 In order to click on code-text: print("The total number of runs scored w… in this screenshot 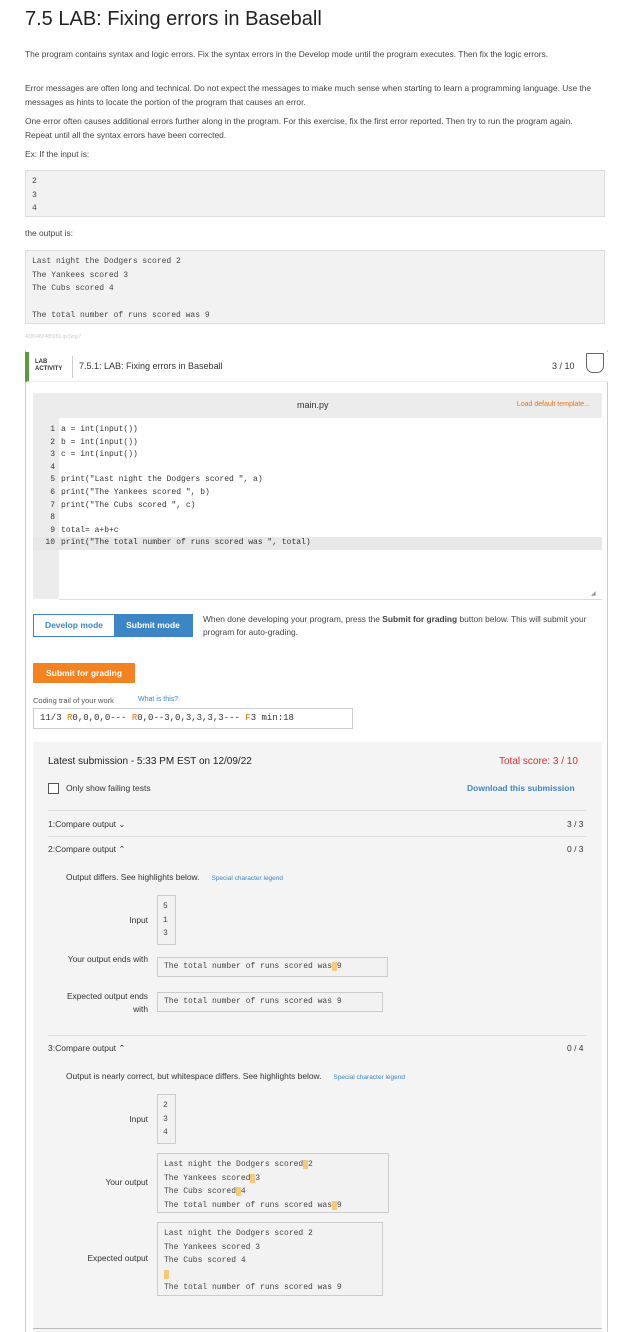, I will do `click(186, 543)`.